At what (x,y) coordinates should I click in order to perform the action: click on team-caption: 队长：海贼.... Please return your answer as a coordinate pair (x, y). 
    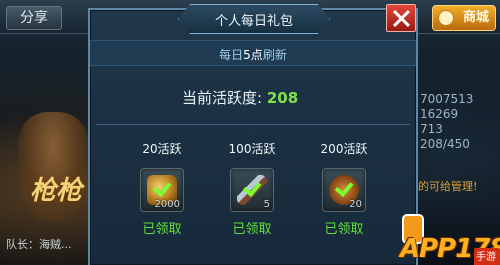
    Looking at the image, I should click on (39, 244).